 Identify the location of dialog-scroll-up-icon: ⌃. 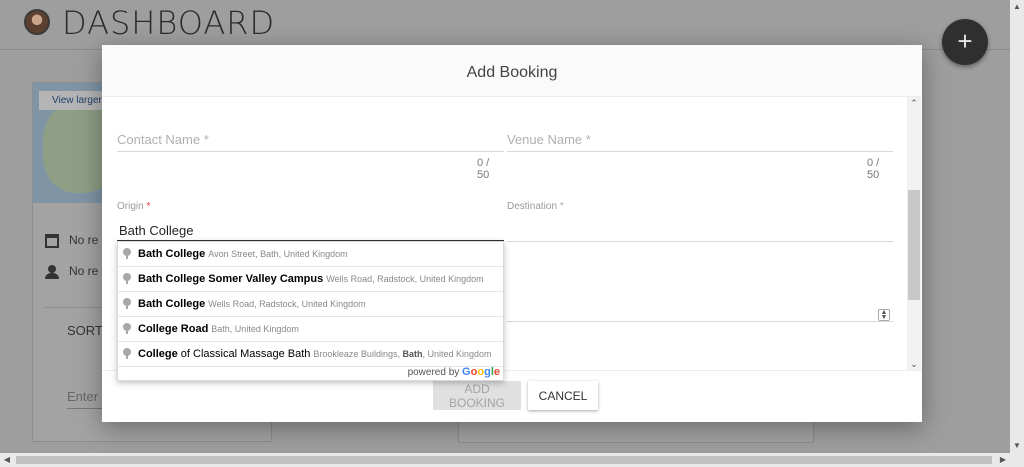
(914, 103).